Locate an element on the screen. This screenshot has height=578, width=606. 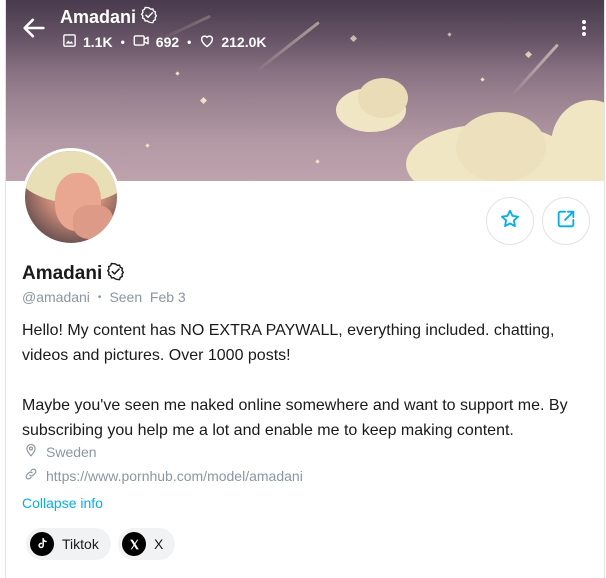
header-stats: 1.1K • 692 • 212.0K is located at coordinates (164, 42).